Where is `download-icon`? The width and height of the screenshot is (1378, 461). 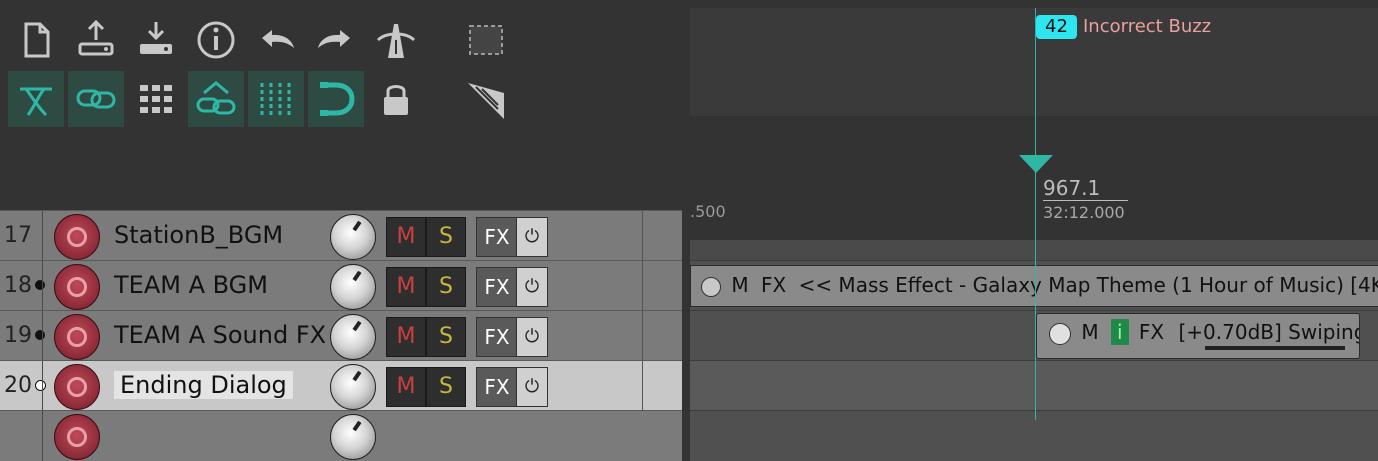
download-icon is located at coordinates (156, 40).